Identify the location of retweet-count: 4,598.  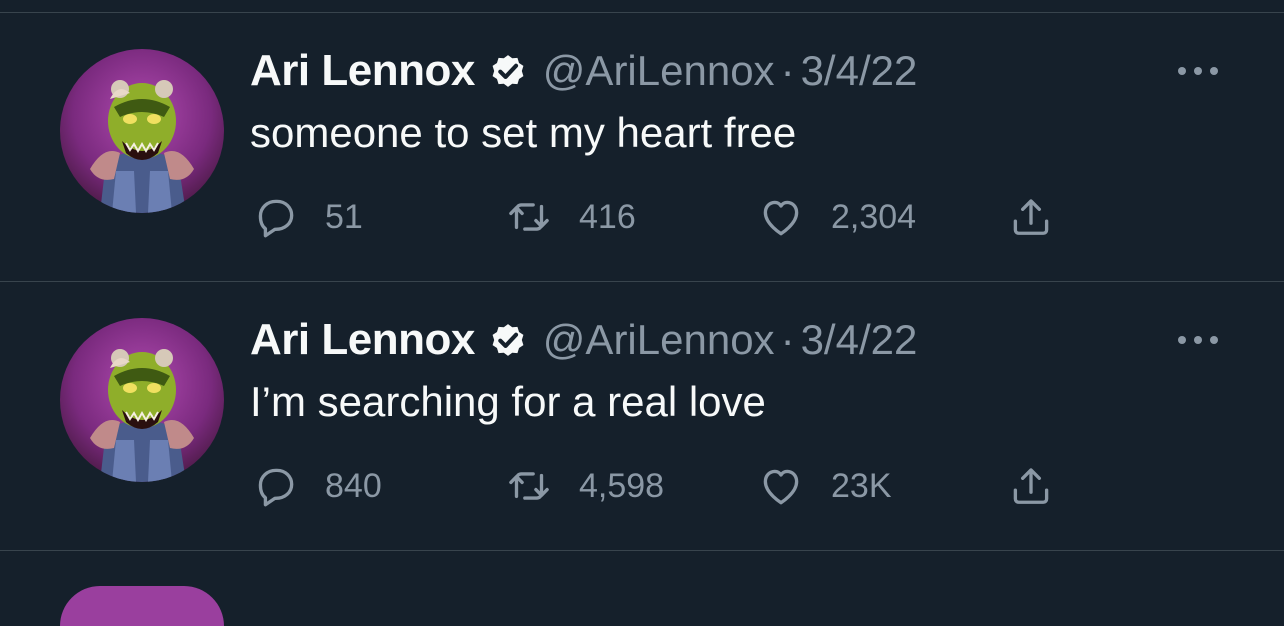
(622, 485).